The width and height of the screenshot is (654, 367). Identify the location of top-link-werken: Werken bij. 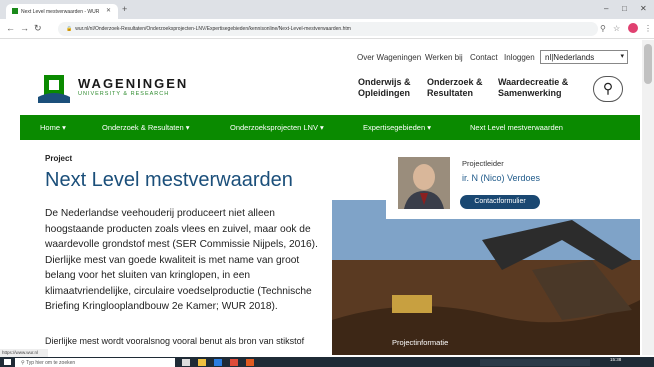
(444, 57).